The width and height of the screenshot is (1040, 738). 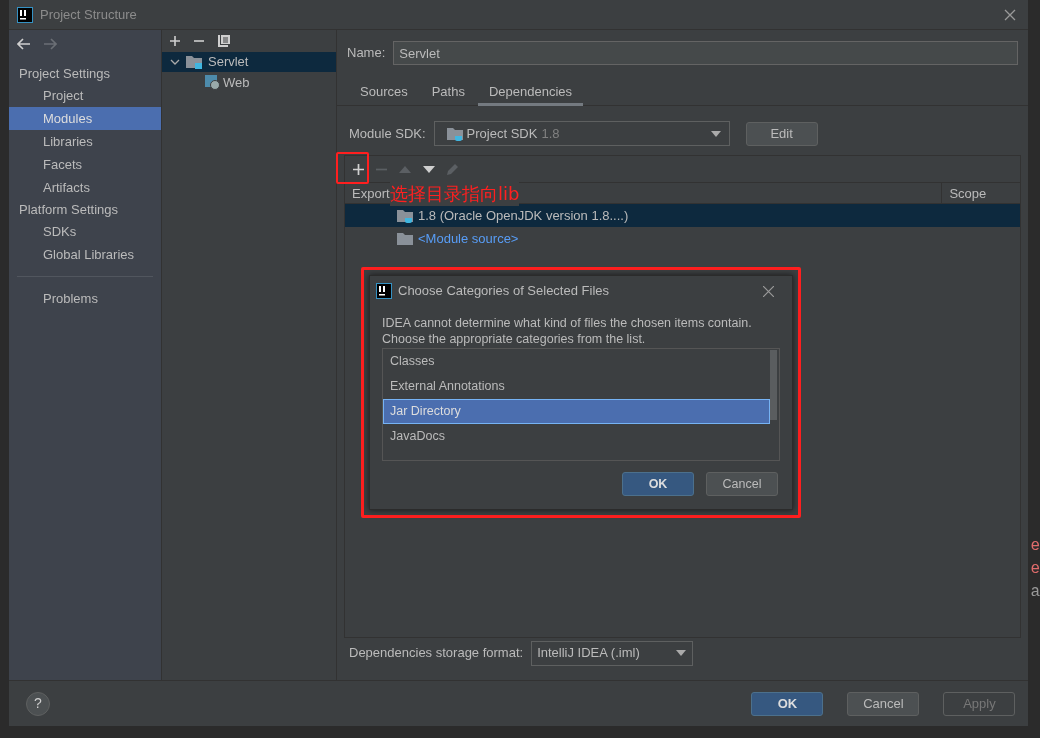 What do you see at coordinates (68, 210) in the screenshot?
I see `section-header: Platform Settings` at bounding box center [68, 210].